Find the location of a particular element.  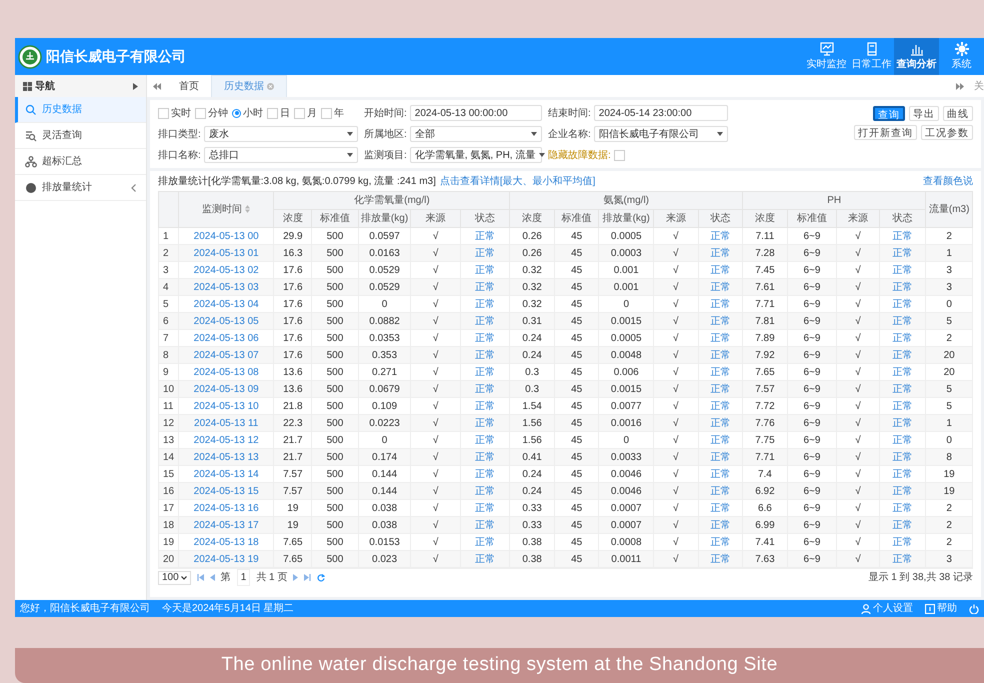

field-label: 所属地区: is located at coordinates (385, 135).